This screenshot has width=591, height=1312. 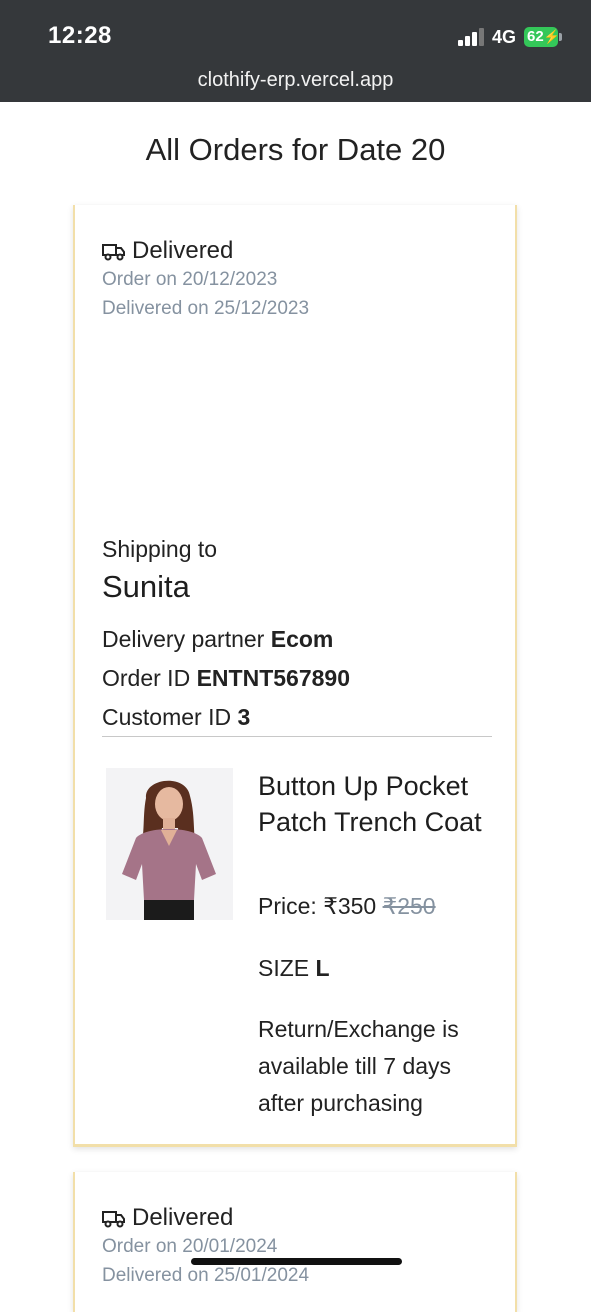 What do you see at coordinates (244, 717) in the screenshot?
I see `customer-id-value: 3` at bounding box center [244, 717].